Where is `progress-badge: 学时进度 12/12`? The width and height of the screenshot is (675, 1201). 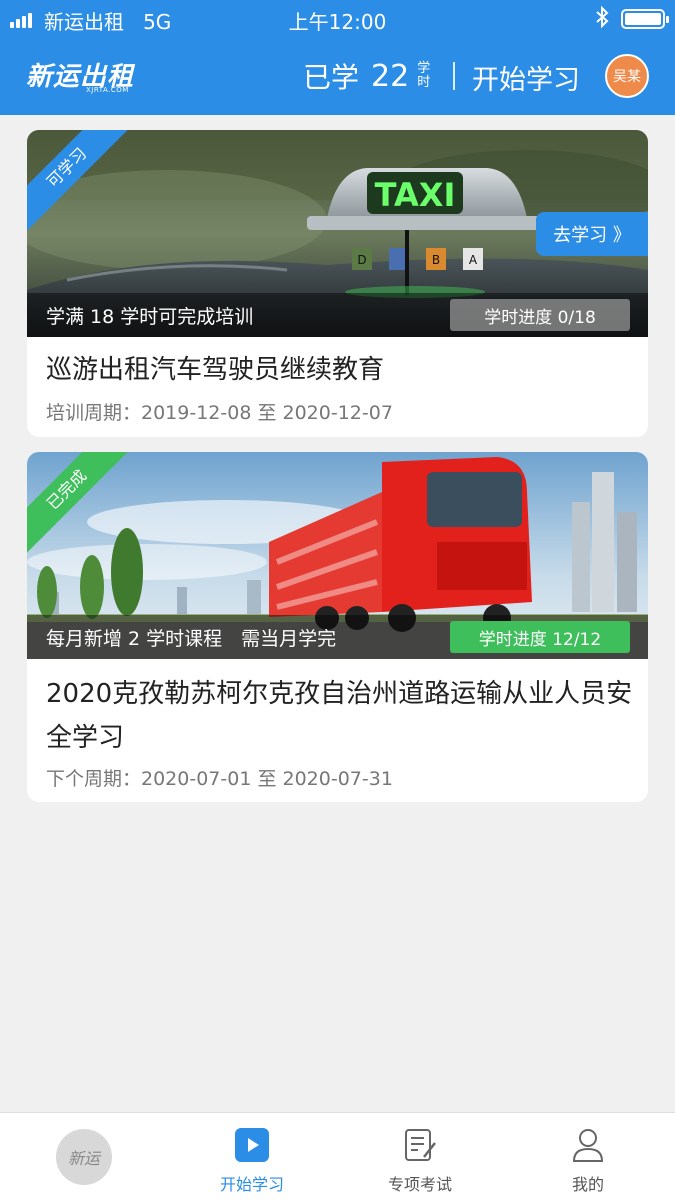
progress-badge: 学时进度 12/12 is located at coordinates (540, 637).